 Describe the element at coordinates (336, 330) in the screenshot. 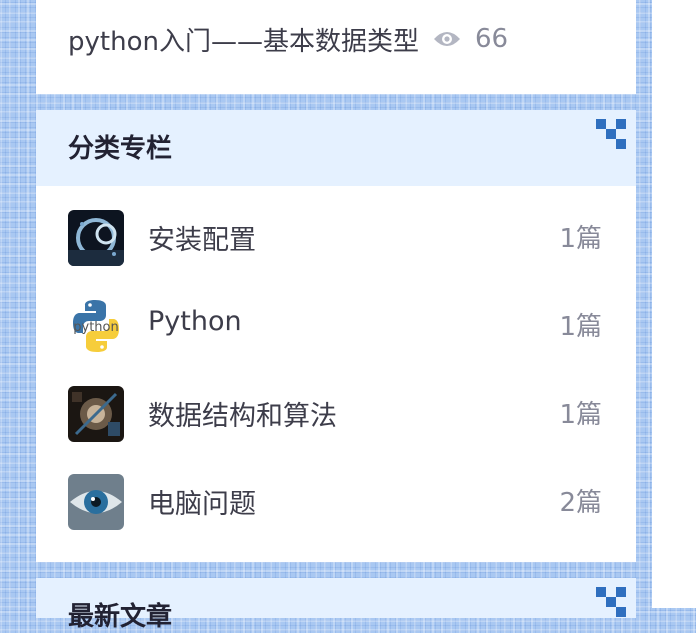

I see `category-item-python: python Python 1篇` at that location.